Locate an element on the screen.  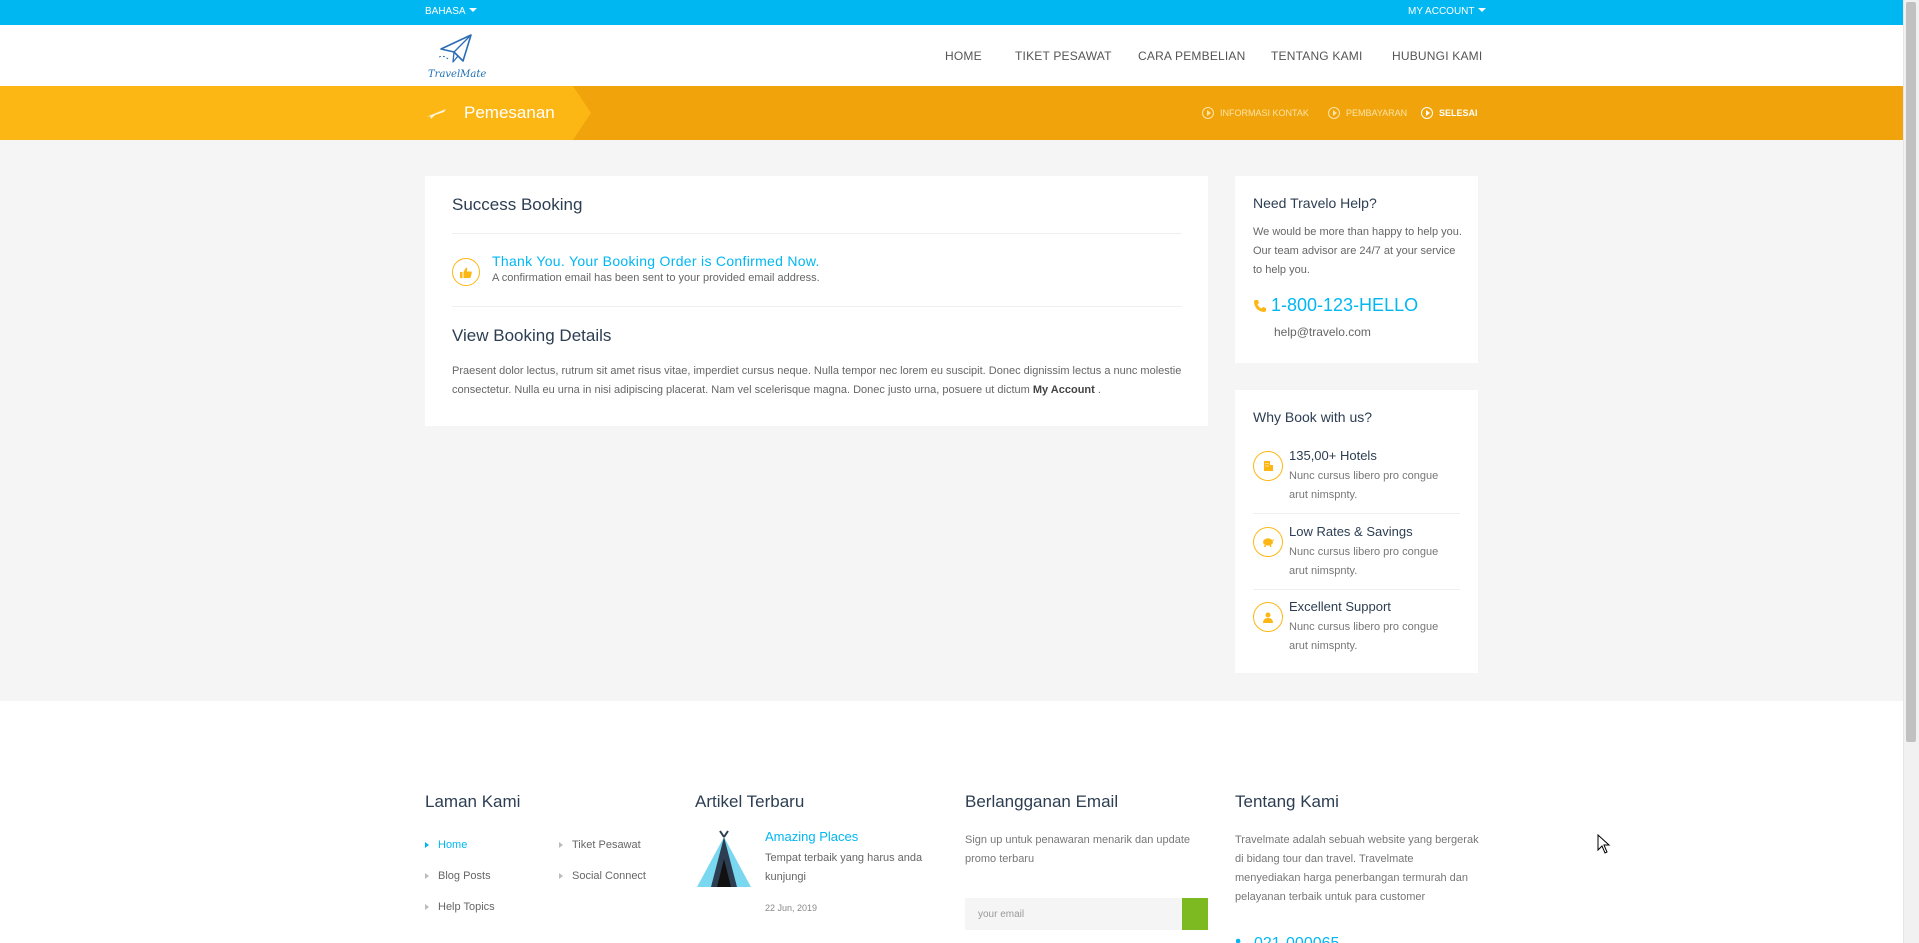
language-dropdown: BAHASA is located at coordinates (451, 11).